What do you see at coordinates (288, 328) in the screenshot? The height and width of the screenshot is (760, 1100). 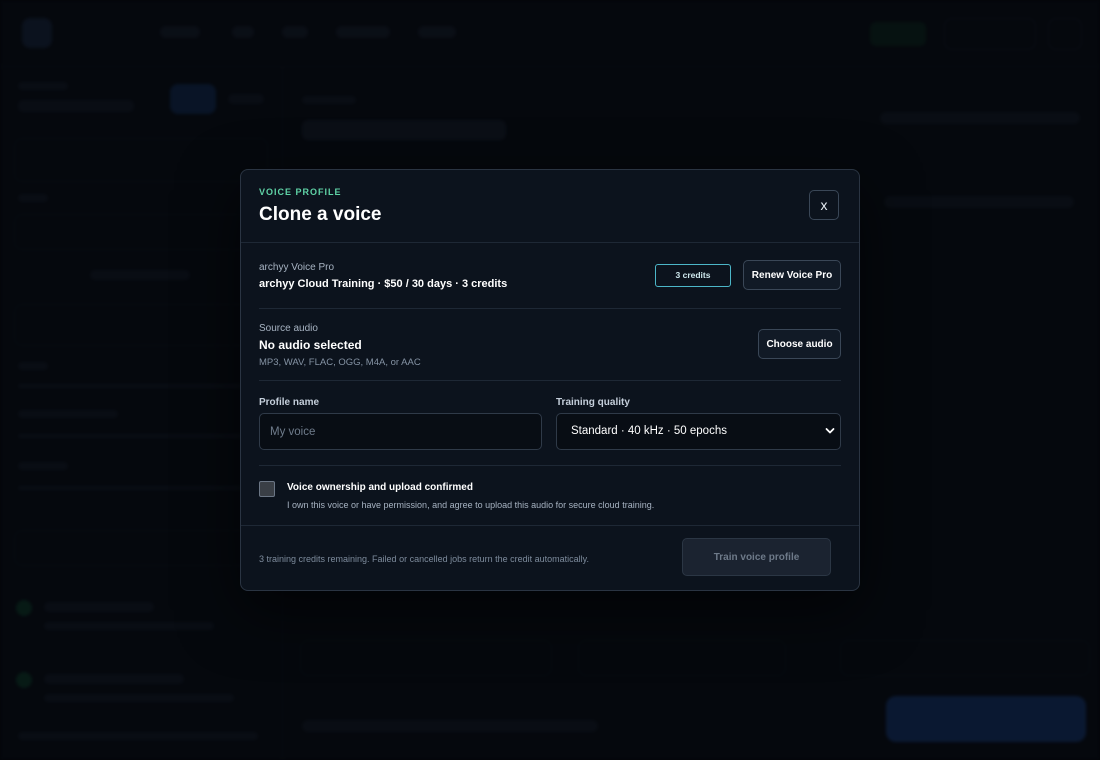 I see `source-audio-label: Source audio` at bounding box center [288, 328].